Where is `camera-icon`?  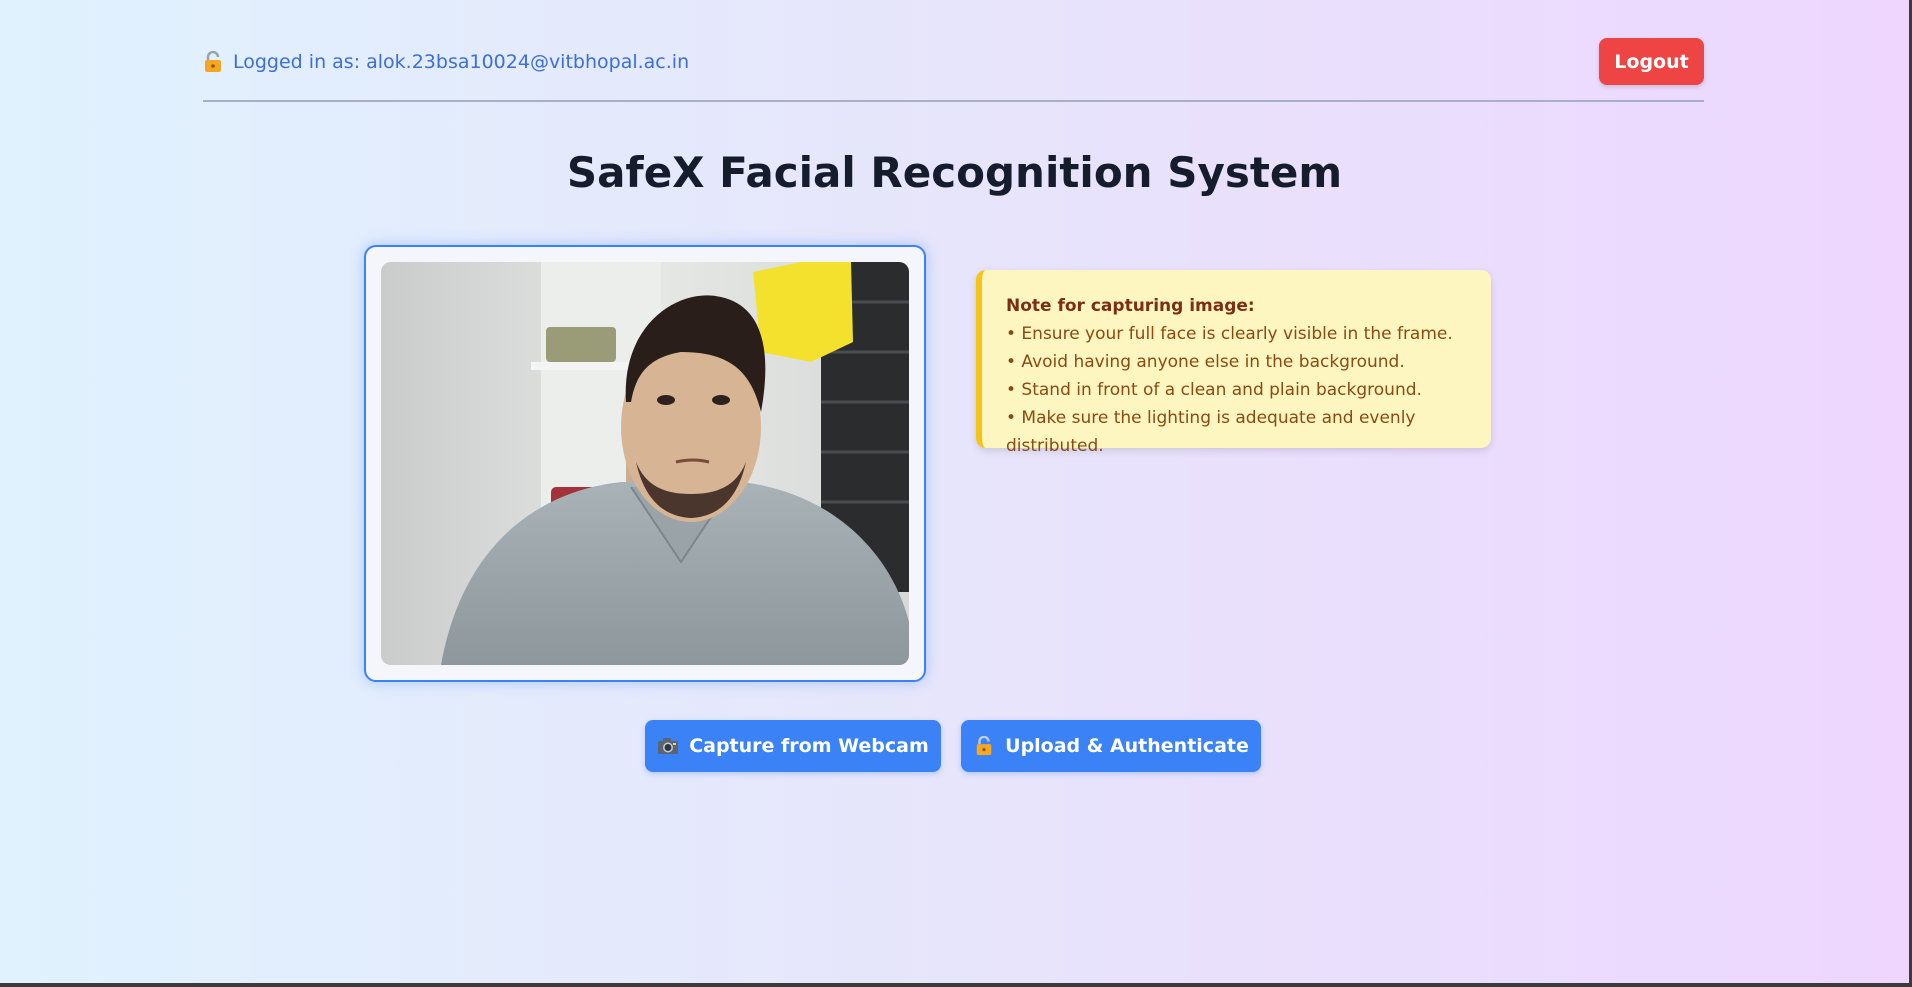 camera-icon is located at coordinates (668, 746).